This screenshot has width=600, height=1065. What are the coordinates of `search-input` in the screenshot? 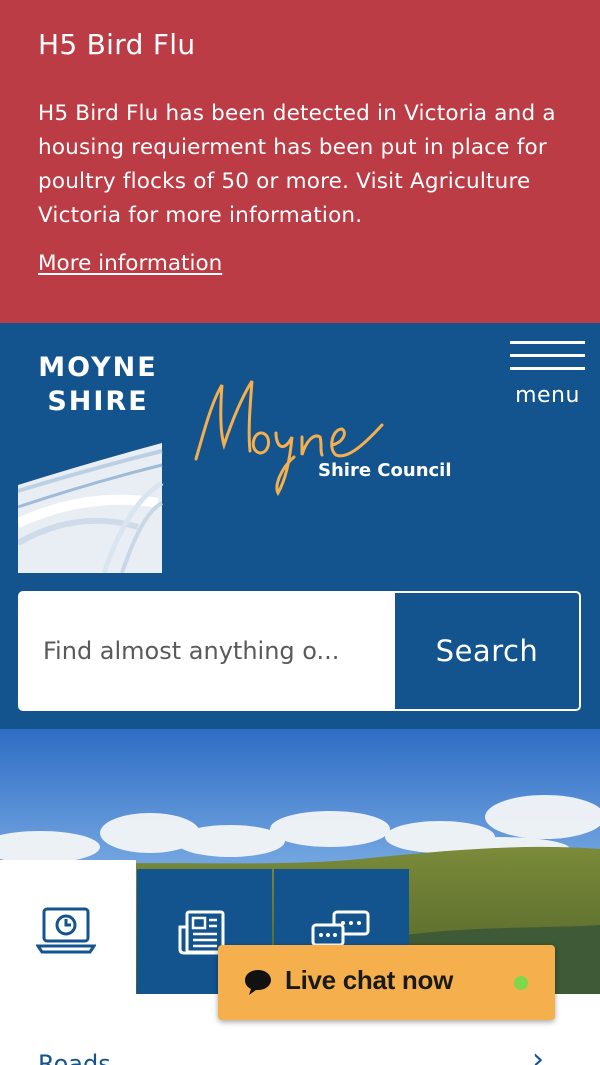 It's located at (207, 651).